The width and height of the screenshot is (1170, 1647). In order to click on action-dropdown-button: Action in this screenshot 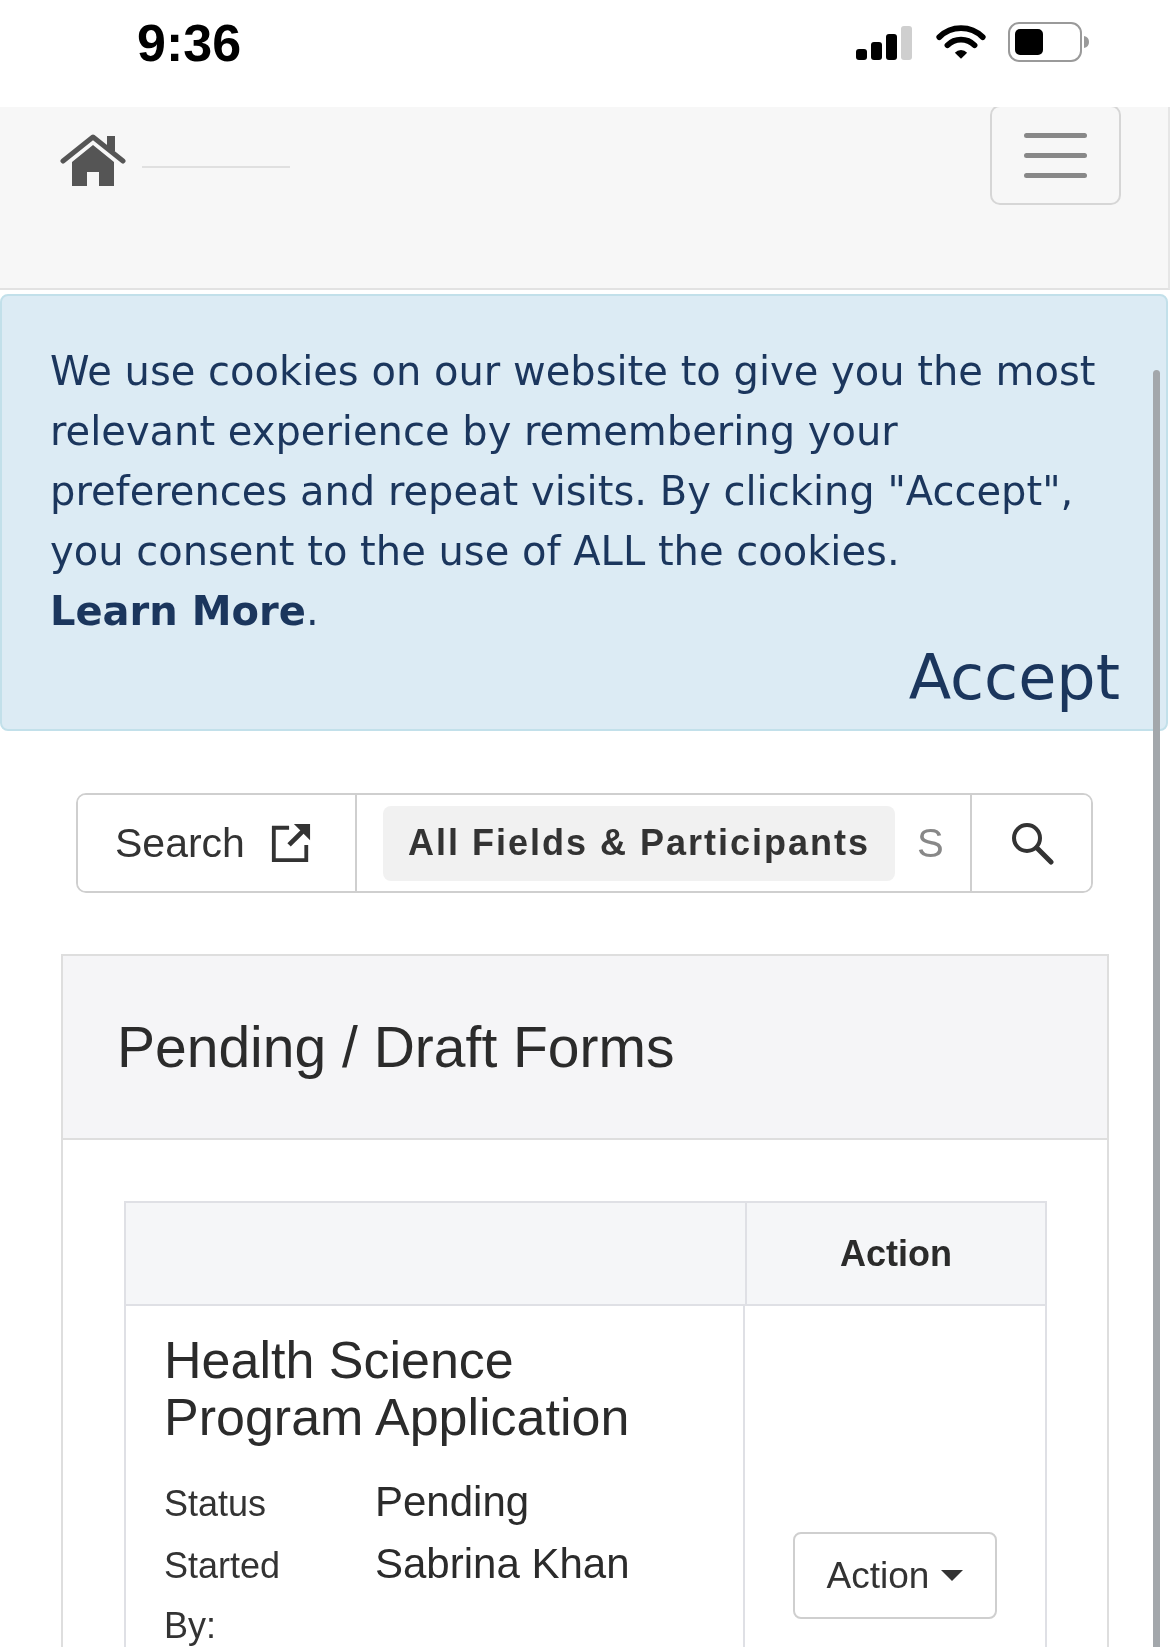, I will do `click(895, 1575)`.